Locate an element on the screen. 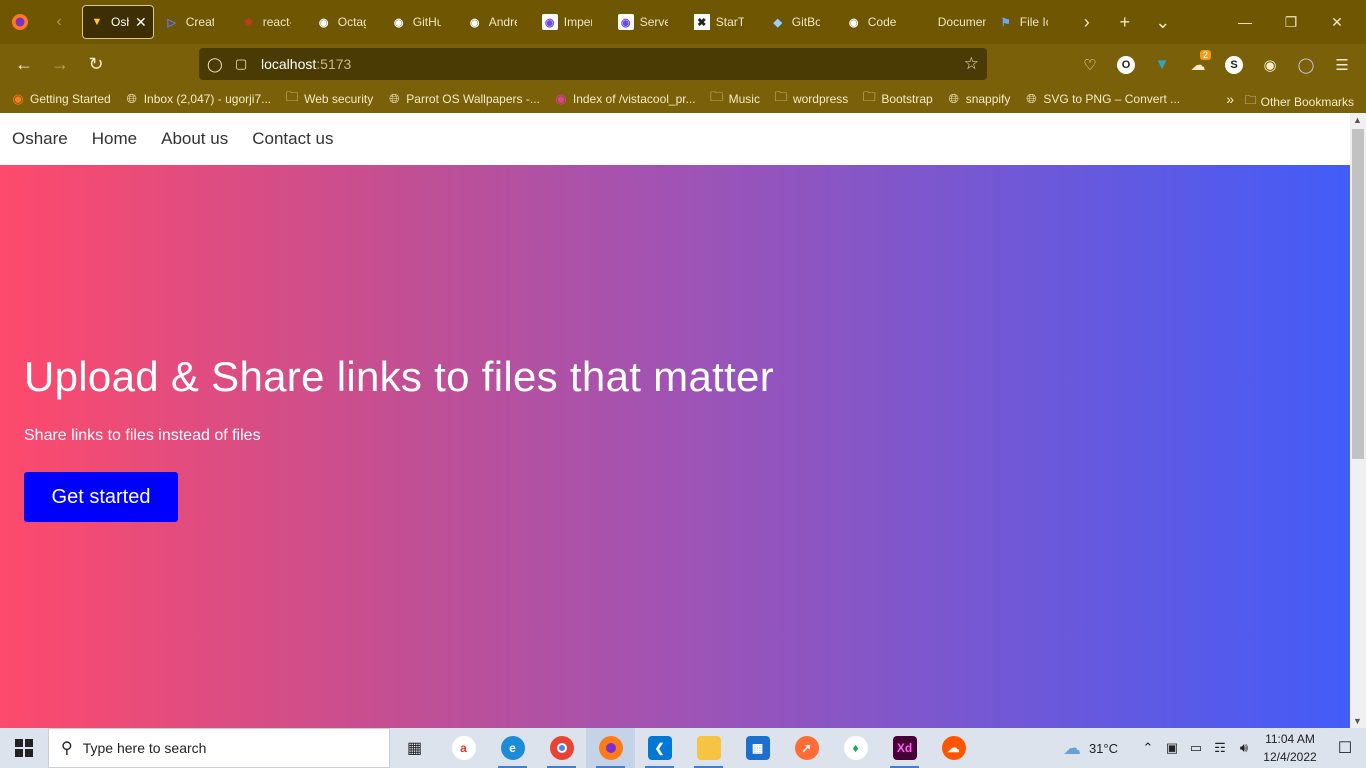 The image size is (1366, 768). chrome-icon is located at coordinates (561, 748).